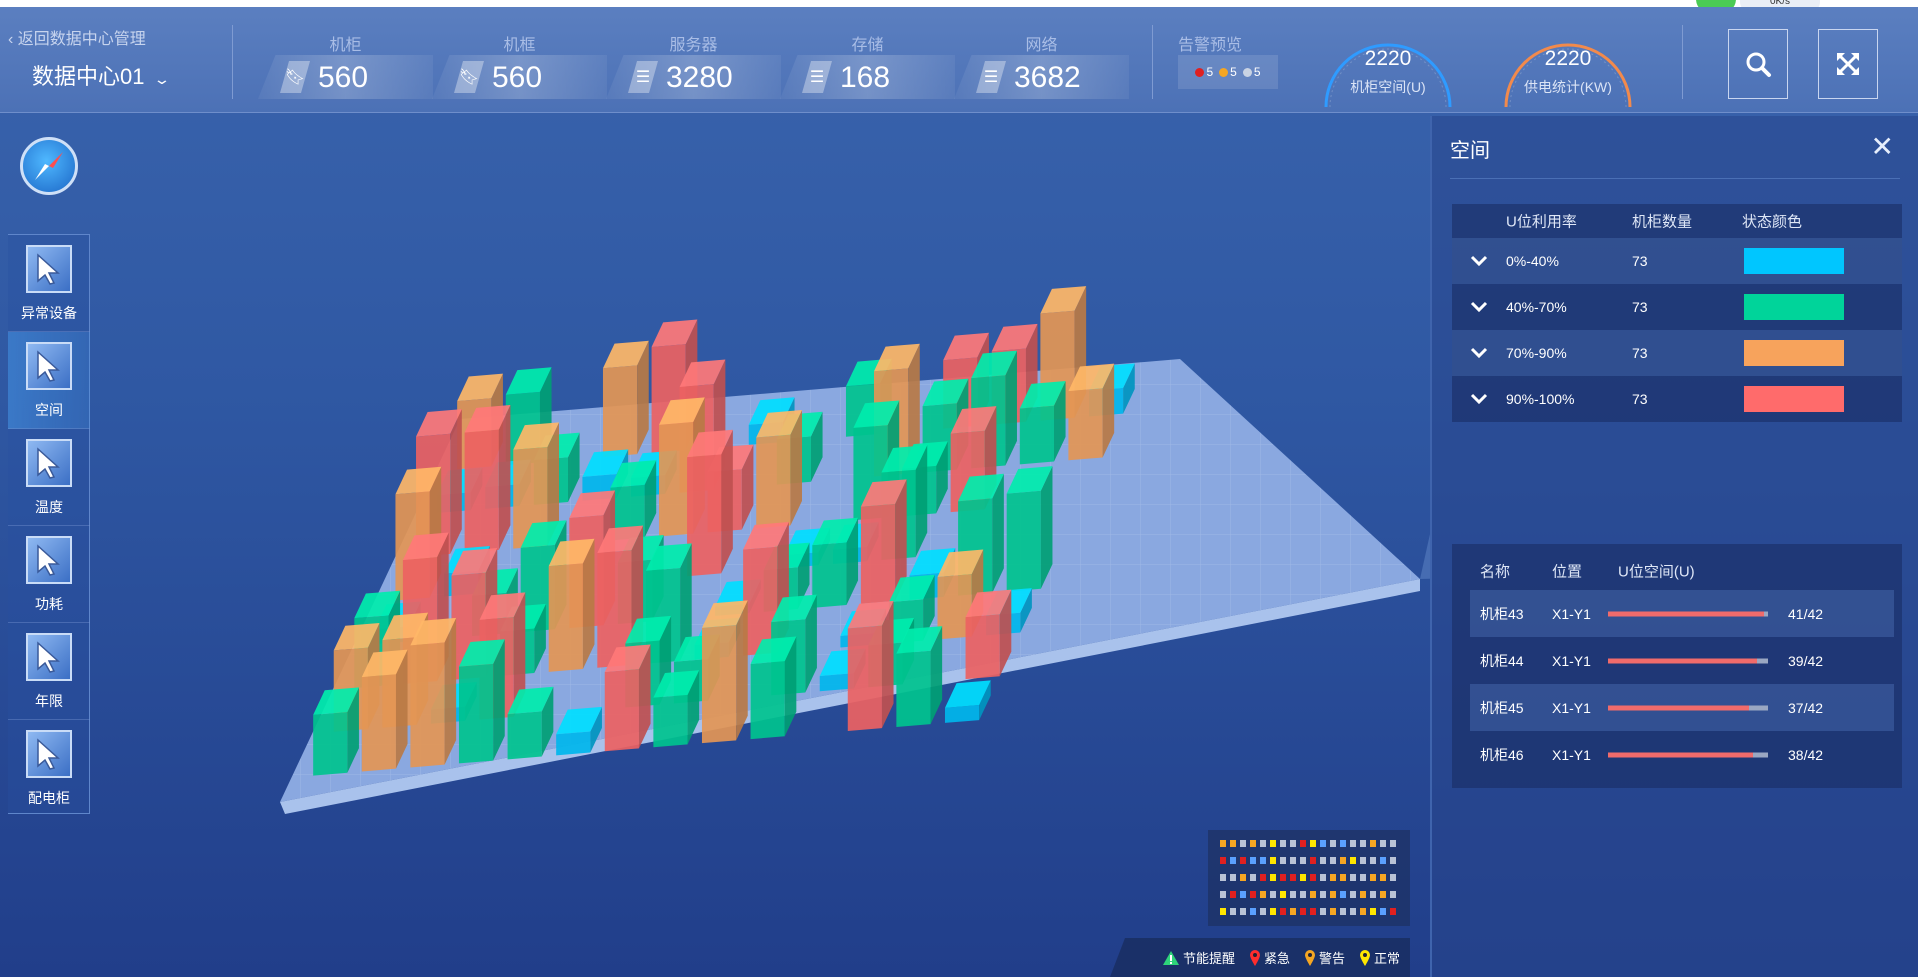 This screenshot has width=1918, height=977. What do you see at coordinates (1540, 399) in the screenshot?
I see `range: 90%-100%` at bounding box center [1540, 399].